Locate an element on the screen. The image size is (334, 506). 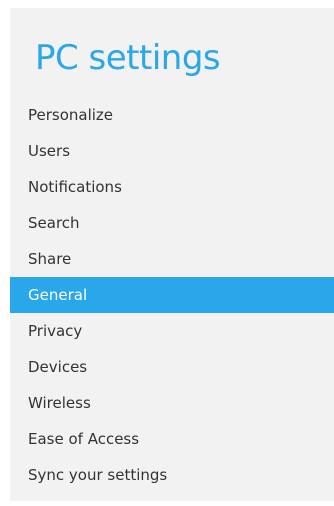
menu-item-privacy: Privacy is located at coordinates (172, 331).